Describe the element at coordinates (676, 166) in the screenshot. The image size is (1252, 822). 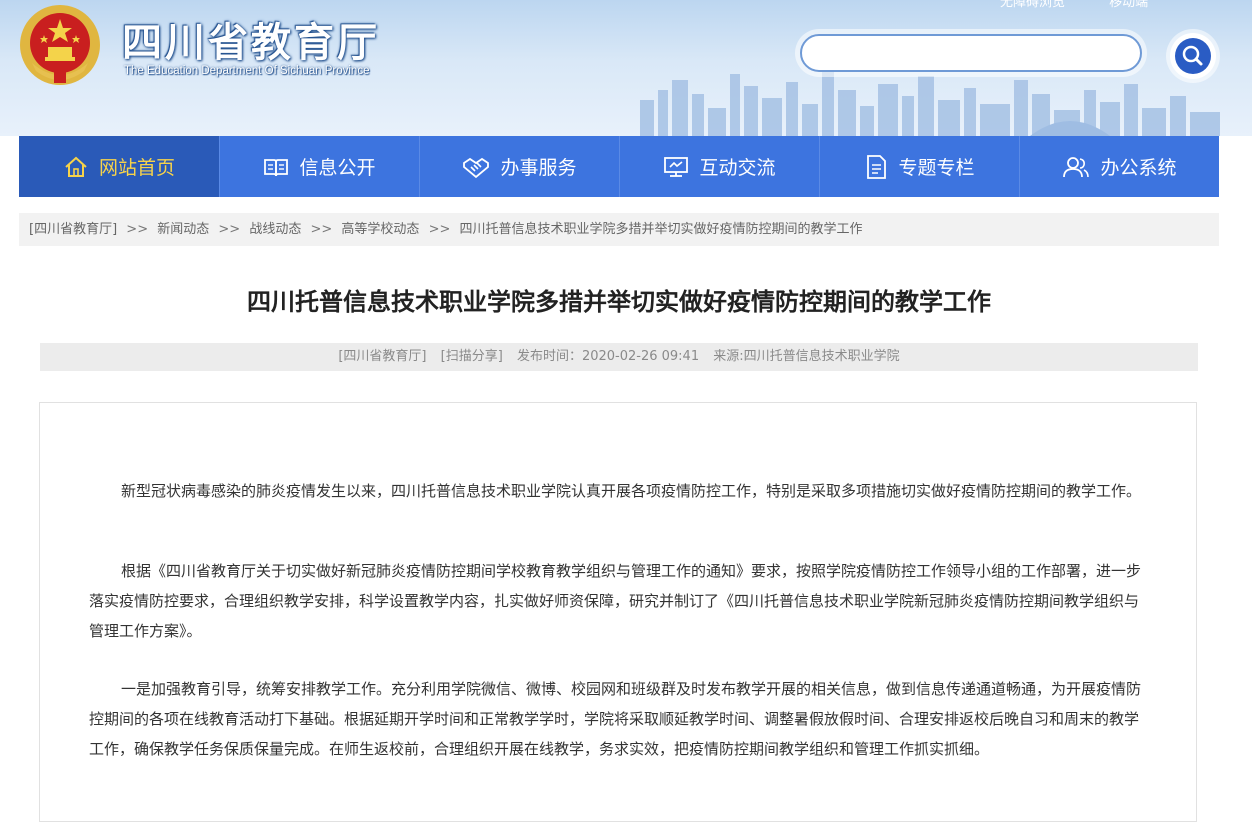
I see `monitor-icon` at that location.